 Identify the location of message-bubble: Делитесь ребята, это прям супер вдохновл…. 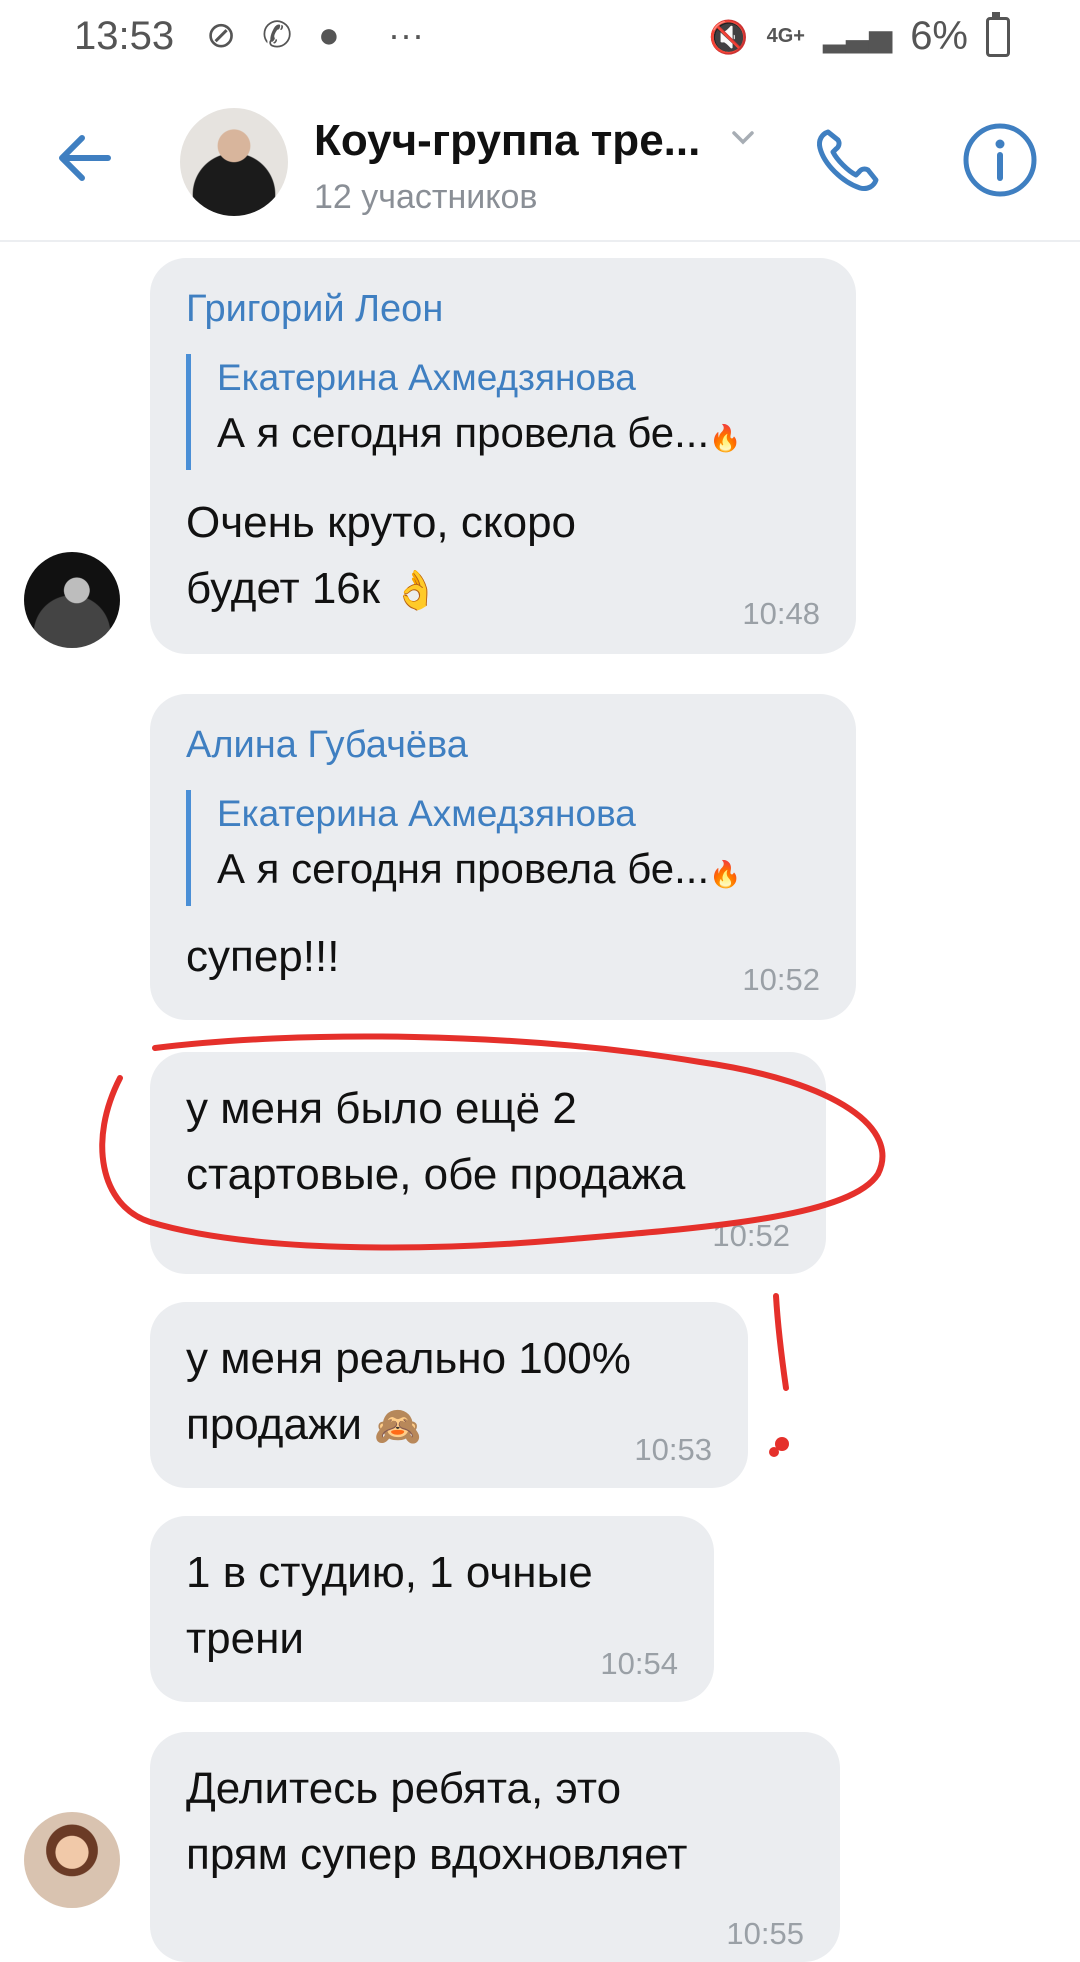
(495, 1847).